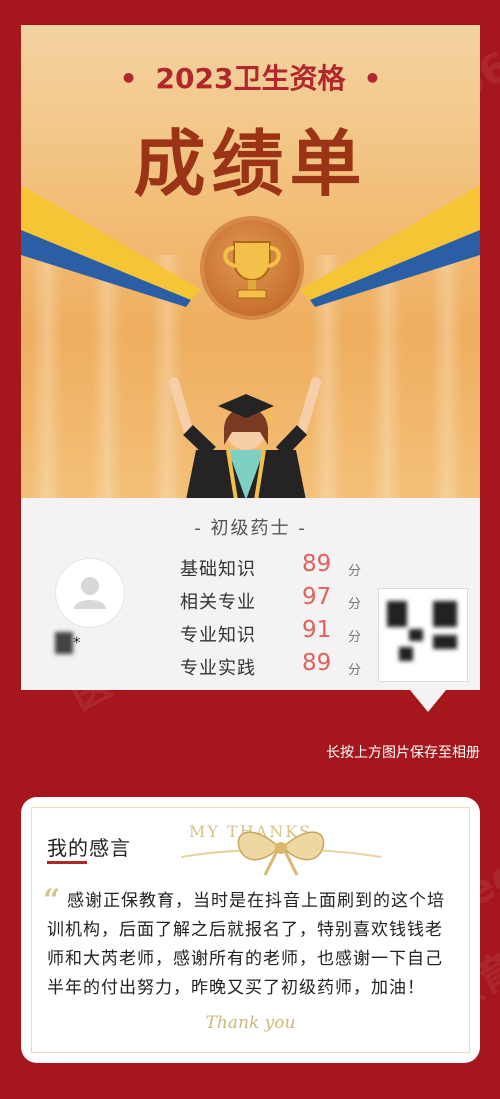  What do you see at coordinates (89, 848) in the screenshot?
I see `card-title: 我的感言` at bounding box center [89, 848].